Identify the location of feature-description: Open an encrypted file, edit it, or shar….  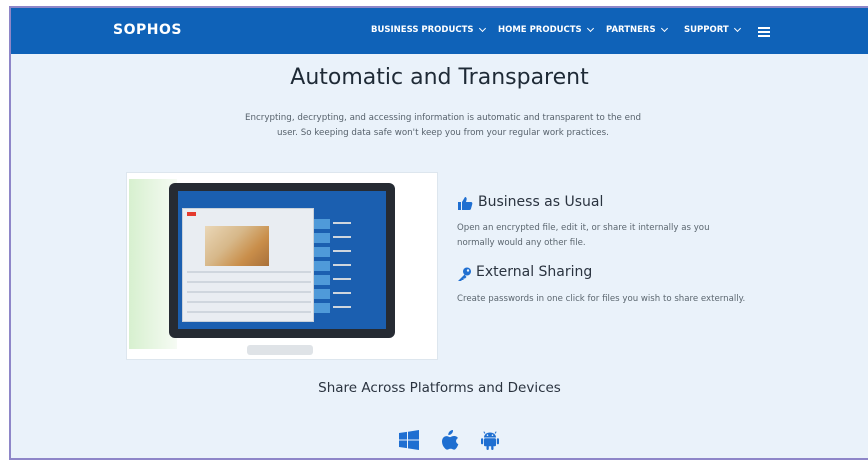
(583, 235).